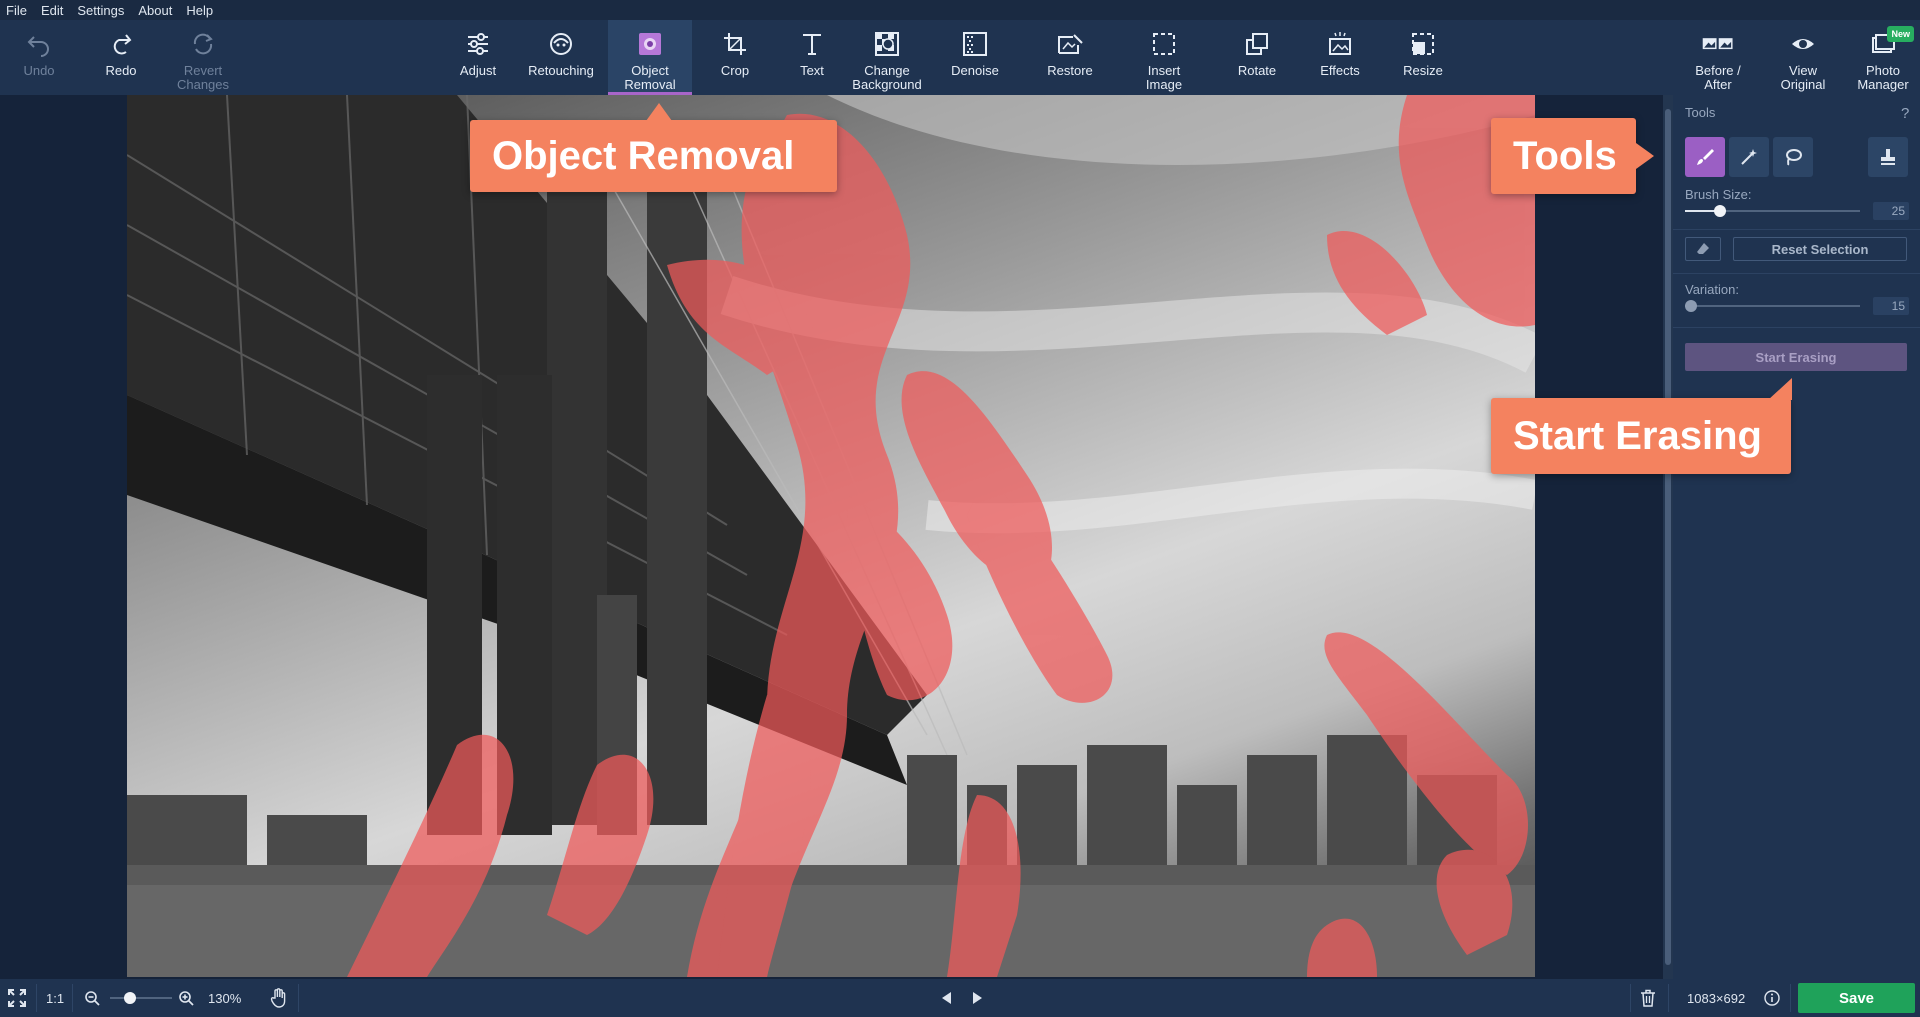 The width and height of the screenshot is (1920, 1017). What do you see at coordinates (735, 57) in the screenshot?
I see `crop-button: Crop` at bounding box center [735, 57].